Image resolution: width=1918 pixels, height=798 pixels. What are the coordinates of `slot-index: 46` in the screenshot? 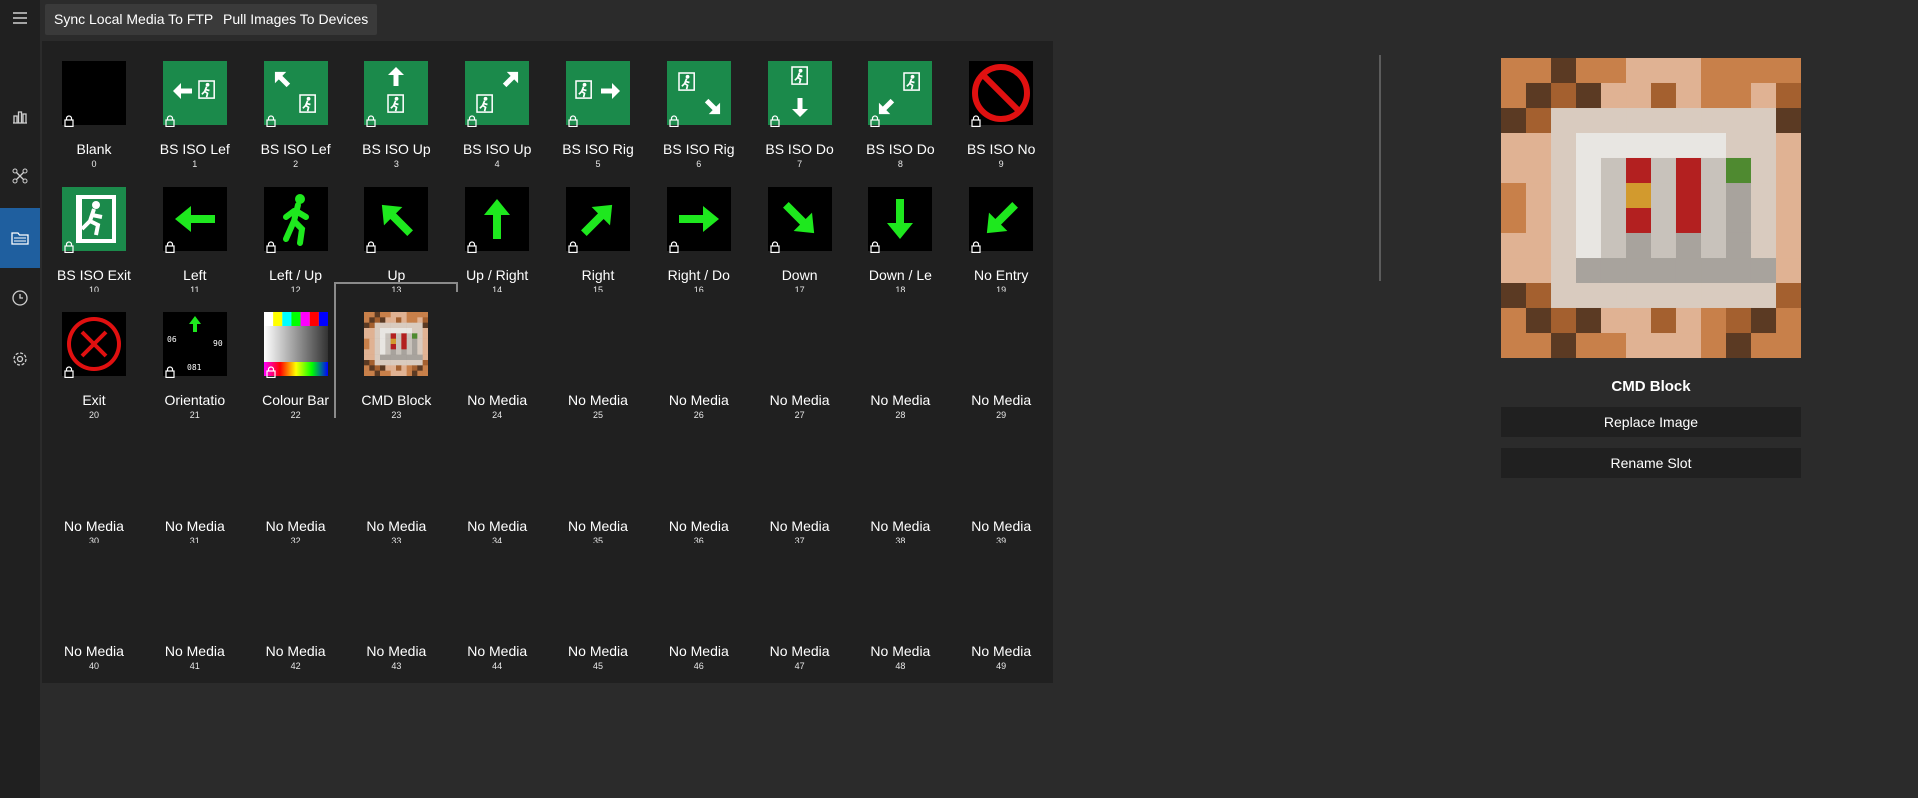 It's located at (698, 666).